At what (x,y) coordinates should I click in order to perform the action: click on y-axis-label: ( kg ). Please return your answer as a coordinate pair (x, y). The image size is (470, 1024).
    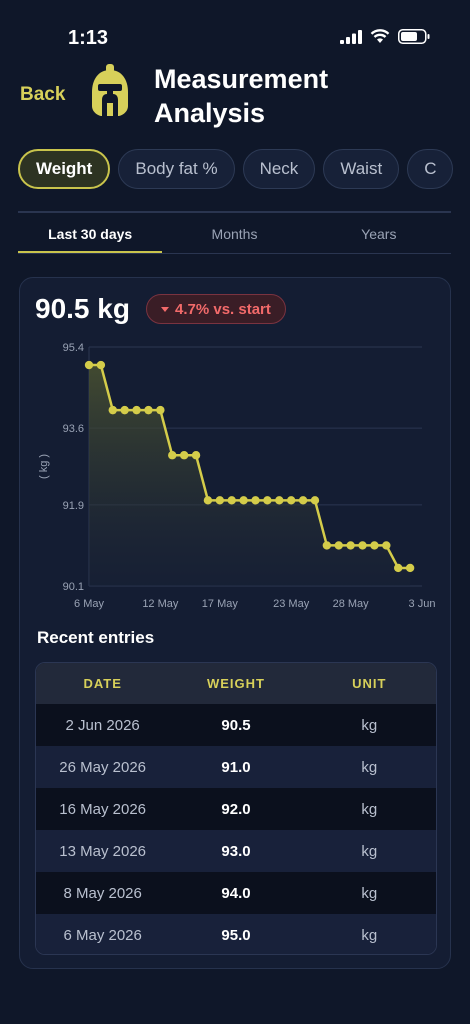
    Looking at the image, I should click on (44, 466).